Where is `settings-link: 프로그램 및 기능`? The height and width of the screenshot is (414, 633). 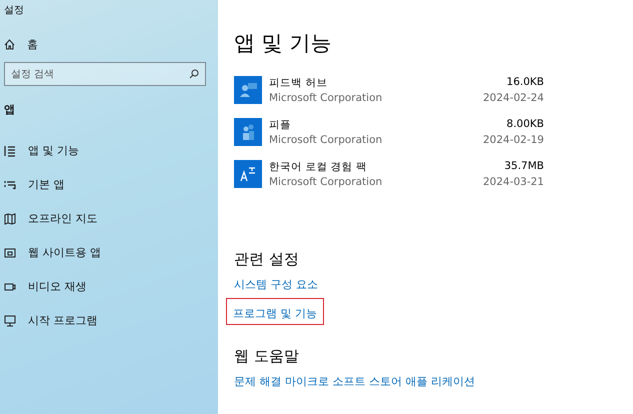
settings-link: 프로그램 및 기능 is located at coordinates (275, 313).